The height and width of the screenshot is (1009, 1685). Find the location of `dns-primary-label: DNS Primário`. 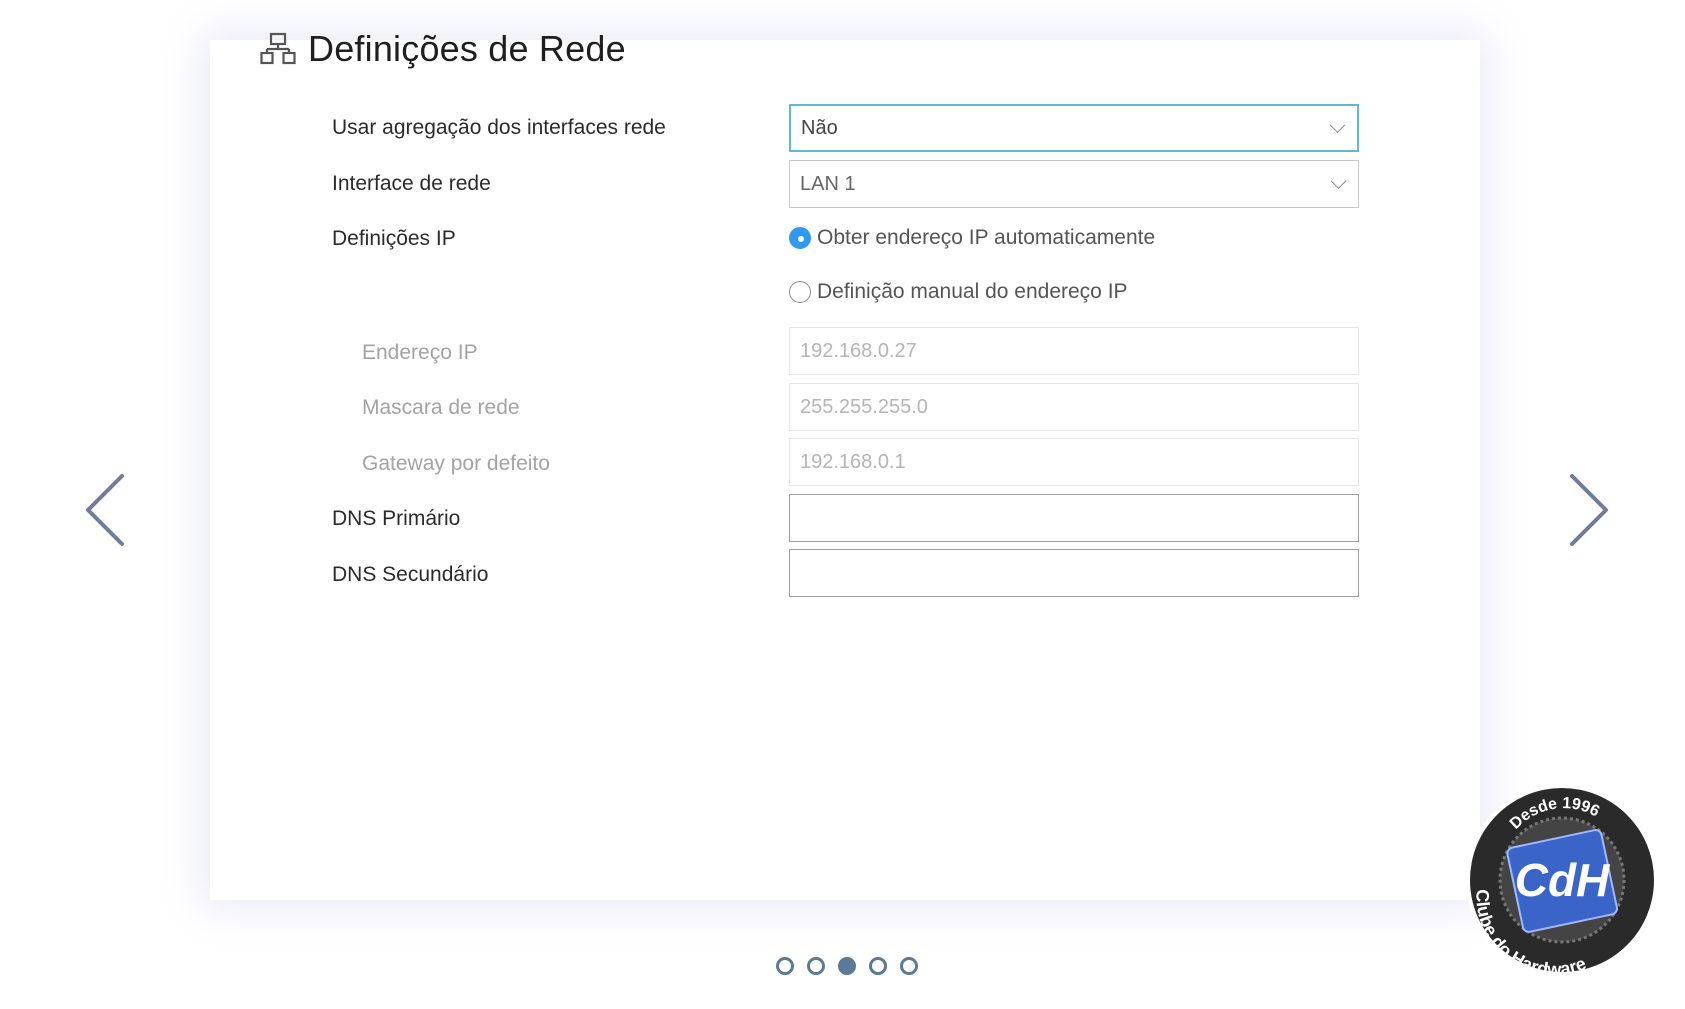

dns-primary-label: DNS Primário is located at coordinates (396, 518).